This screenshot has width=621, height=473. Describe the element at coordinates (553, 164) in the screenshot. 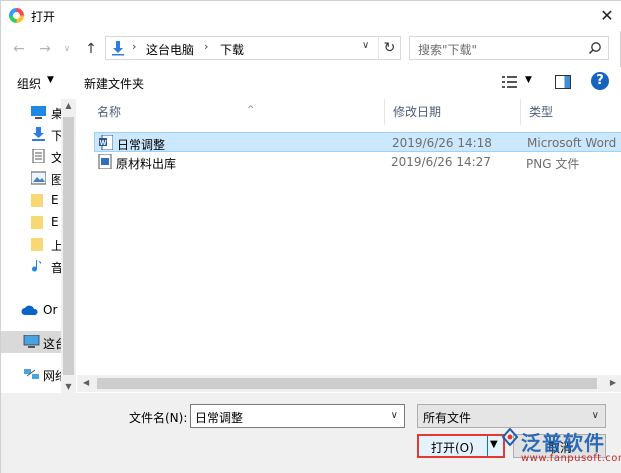

I see `file-type: PNG 文件` at that location.